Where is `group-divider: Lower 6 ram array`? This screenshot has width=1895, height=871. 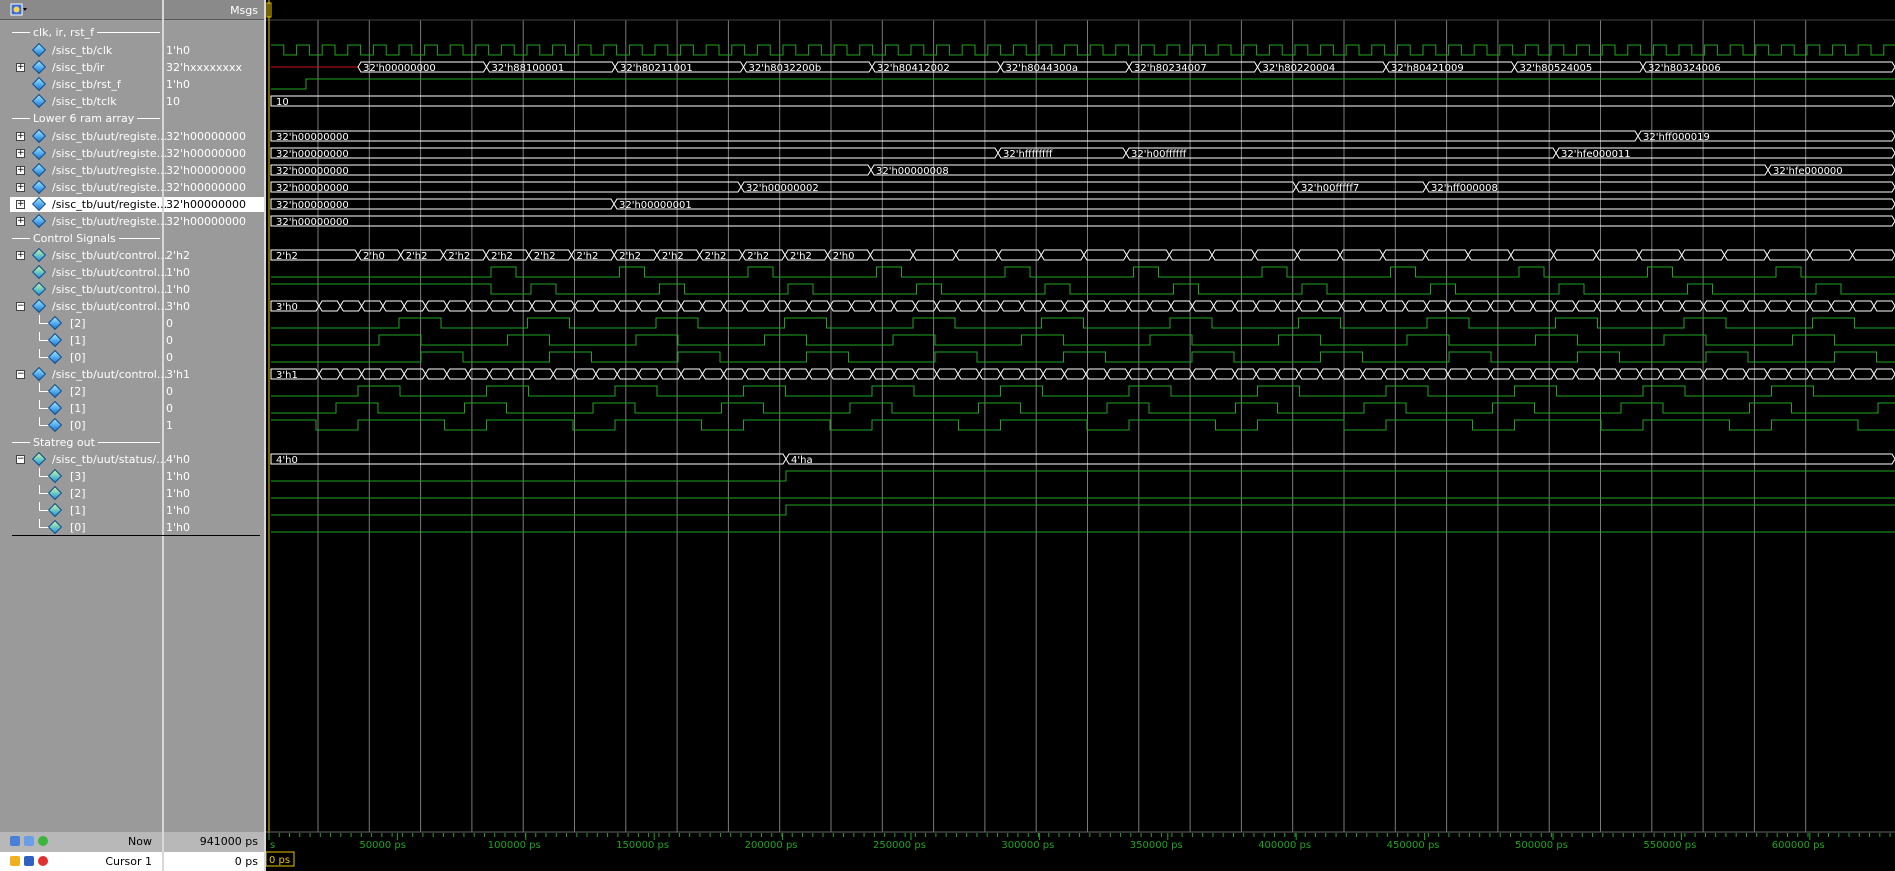 group-divider: Lower 6 ram array is located at coordinates (80, 118).